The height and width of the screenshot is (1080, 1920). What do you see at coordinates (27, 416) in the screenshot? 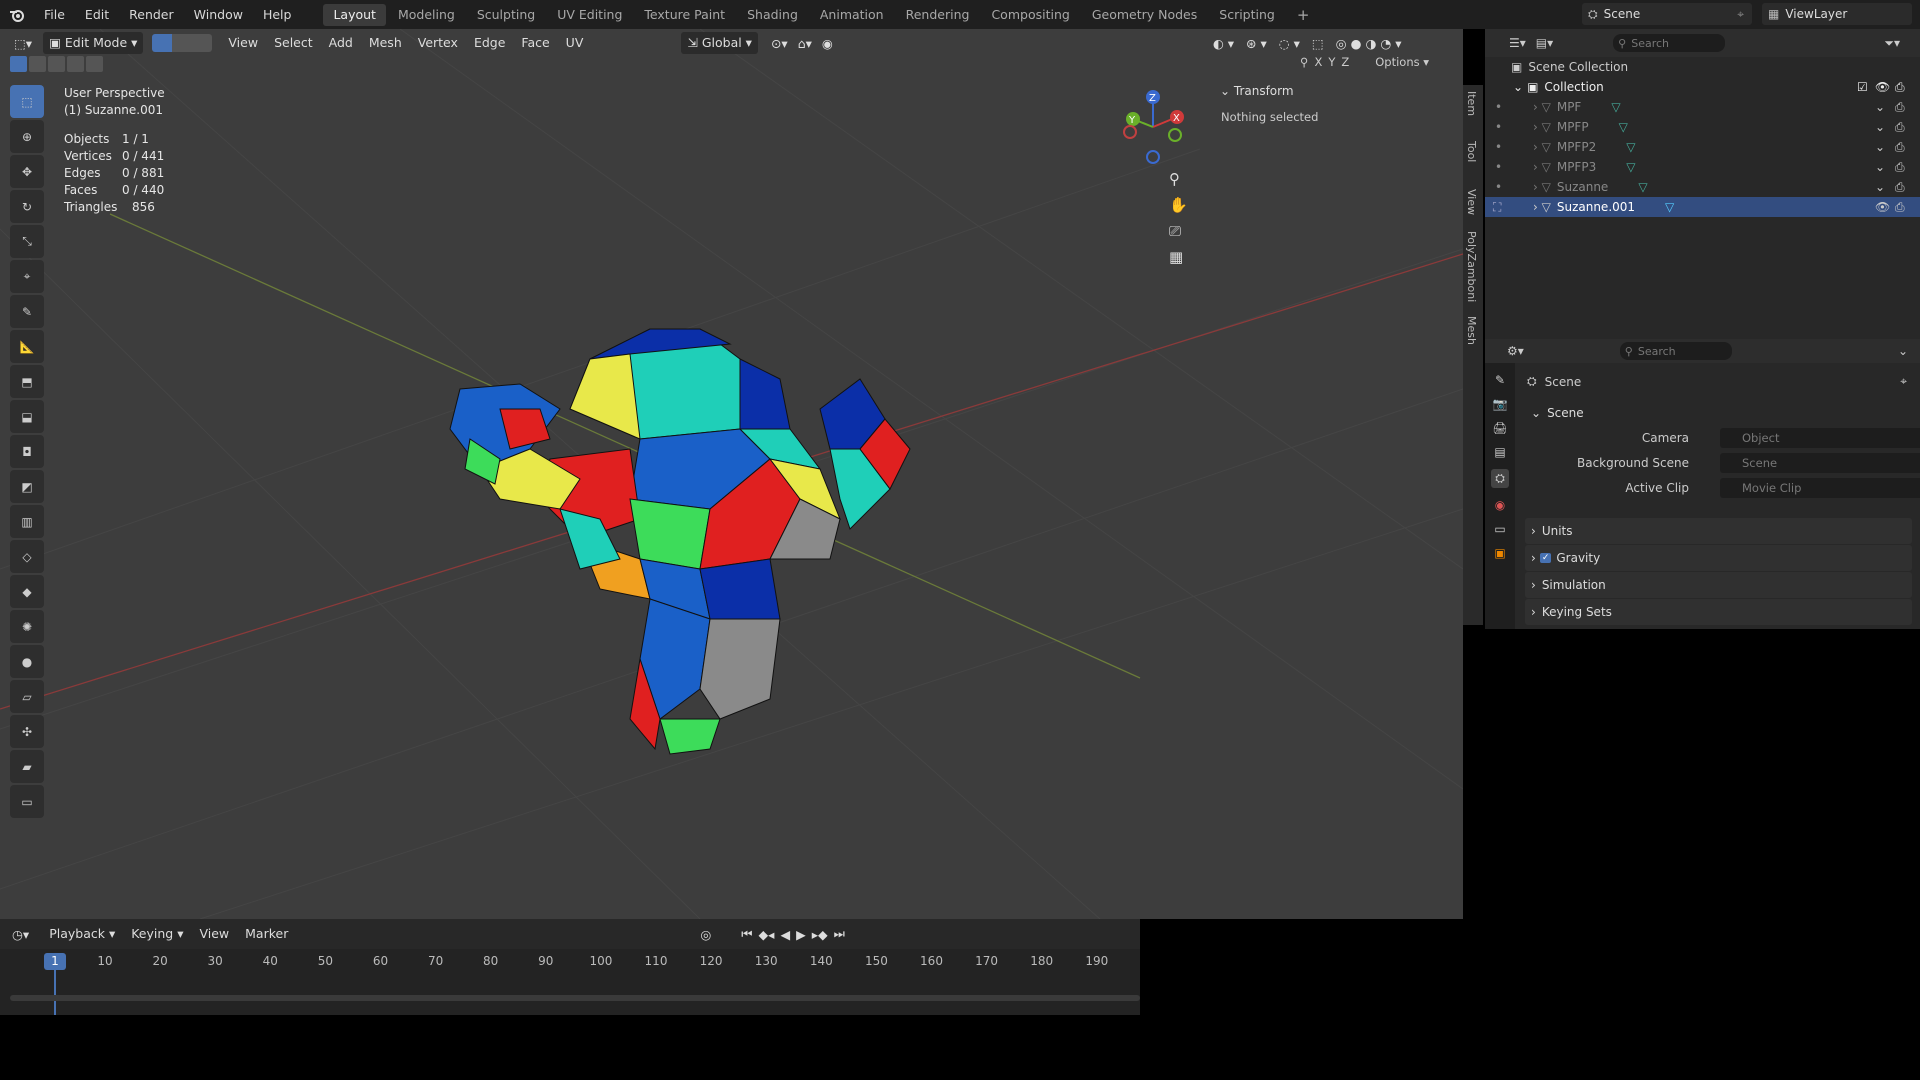
I see `extrude-tool-icon: ⬓` at bounding box center [27, 416].